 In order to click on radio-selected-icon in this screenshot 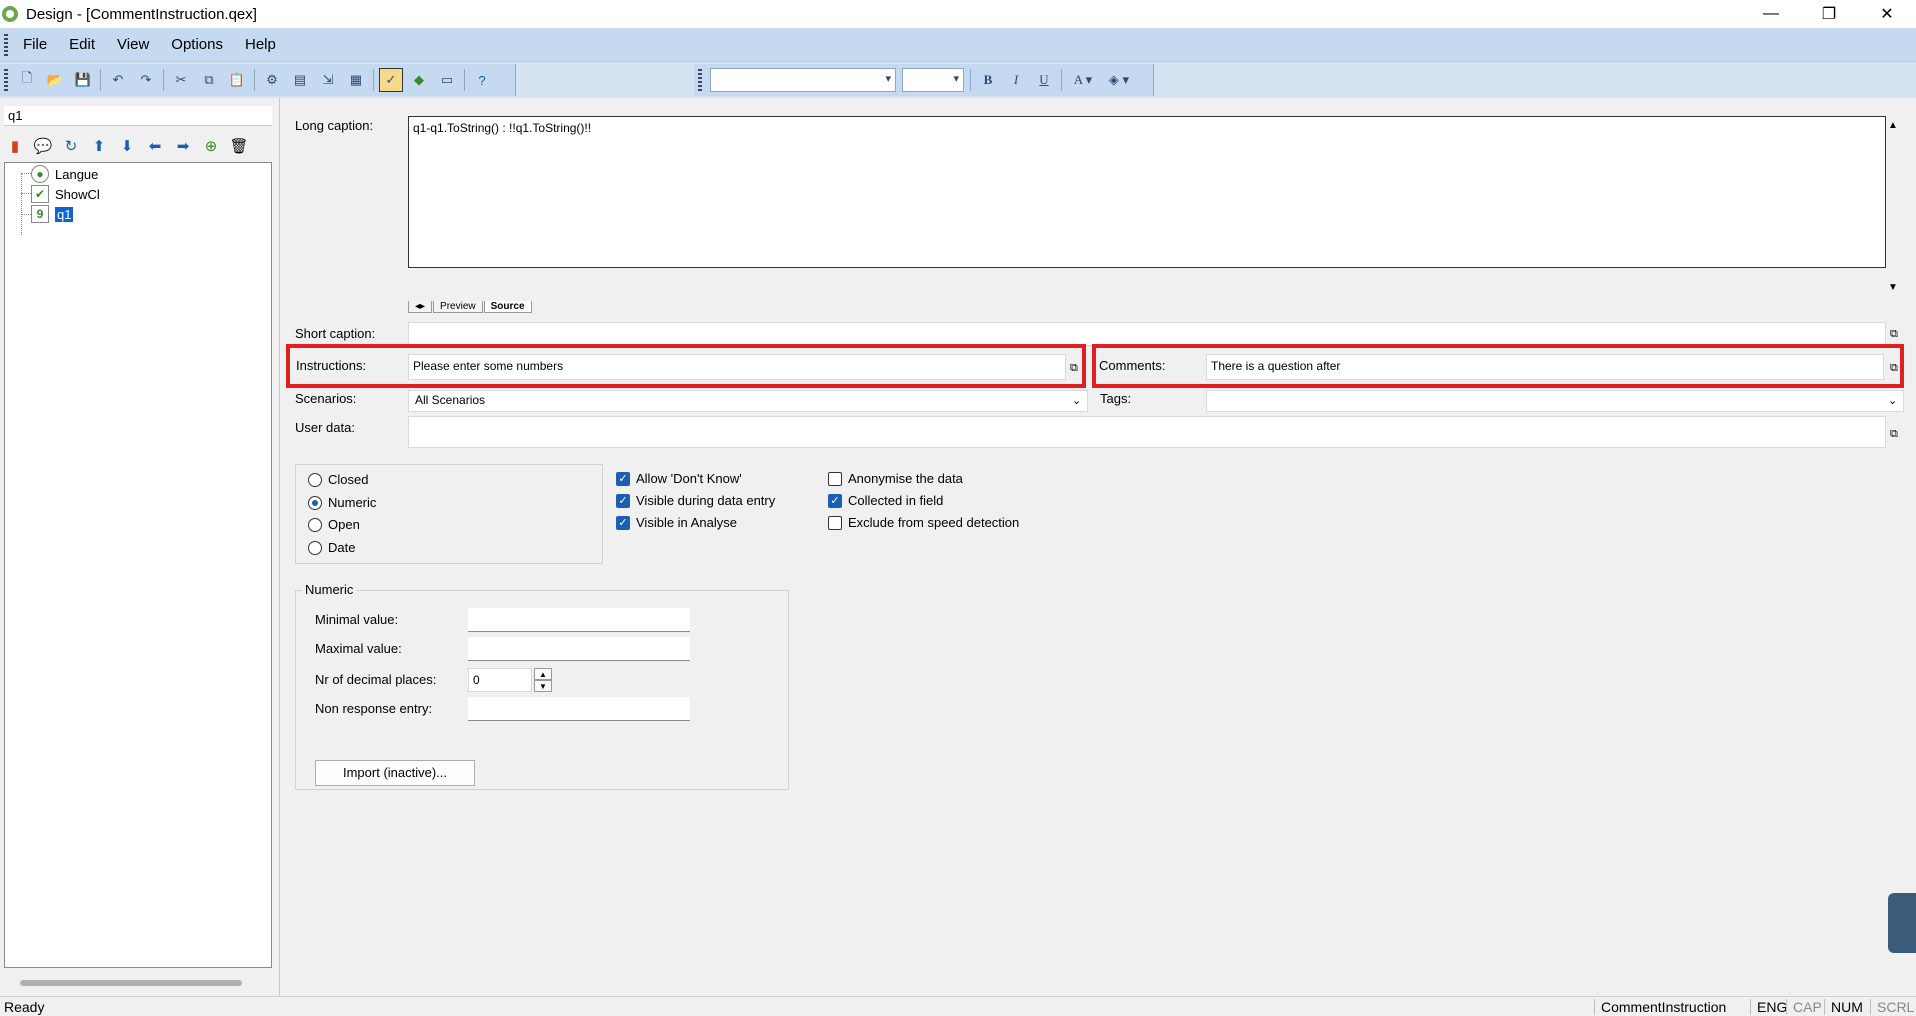, I will do `click(315, 502)`.